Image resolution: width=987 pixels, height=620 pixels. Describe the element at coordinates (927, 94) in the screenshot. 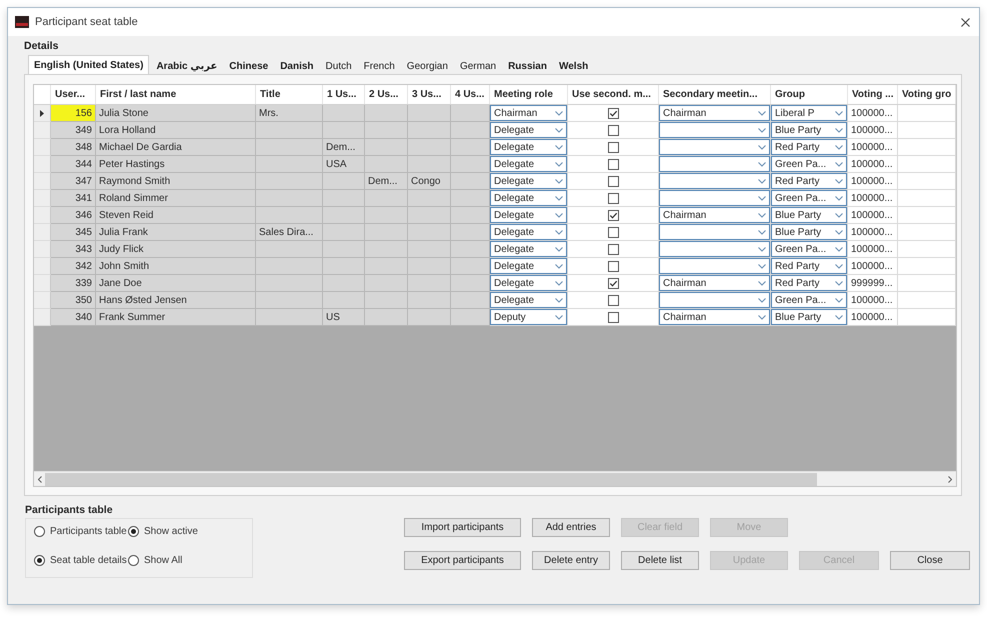

I see `column-header: Voting gro` at that location.